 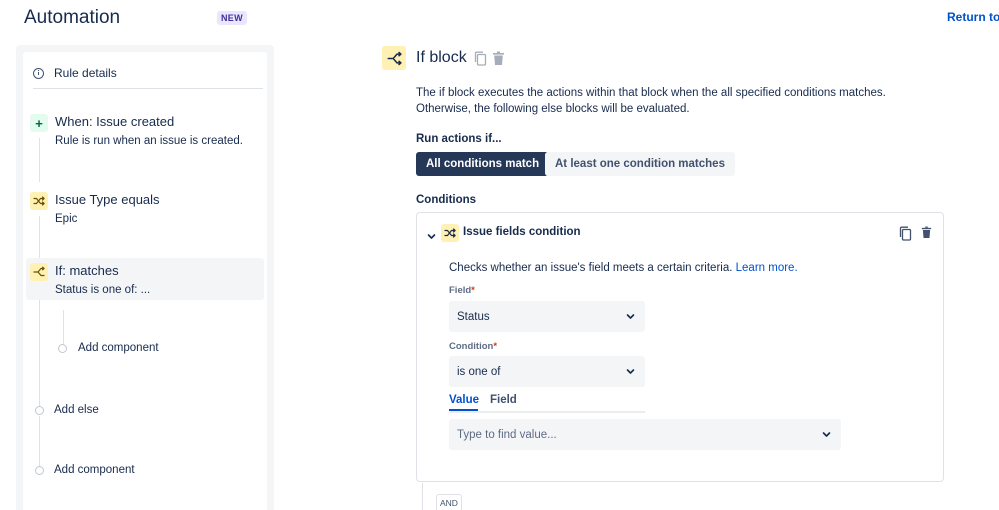 I want to click on return-link: Return to, so click(x=973, y=17).